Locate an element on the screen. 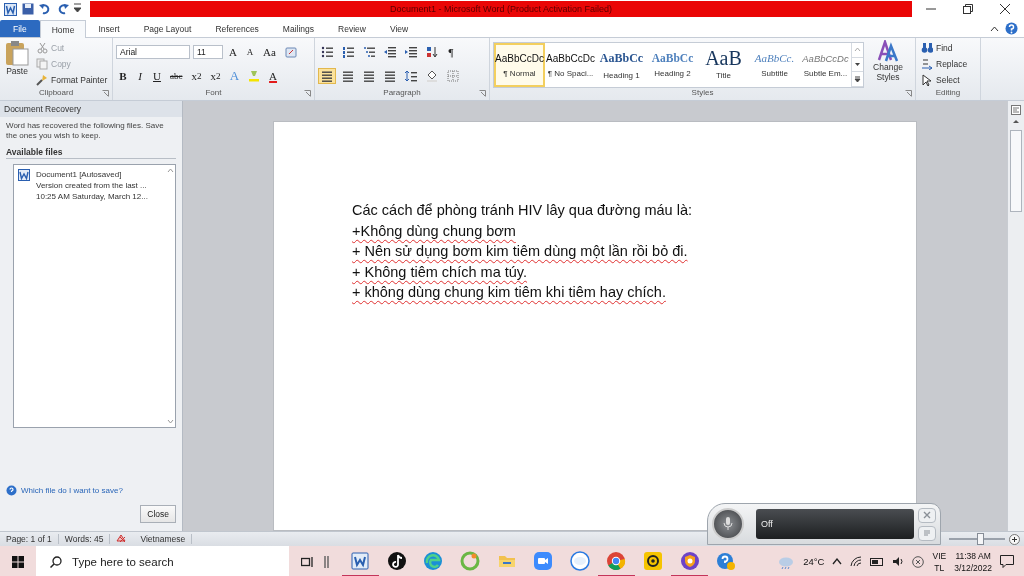  scroll-up-icon is located at coordinates (1016, 121).